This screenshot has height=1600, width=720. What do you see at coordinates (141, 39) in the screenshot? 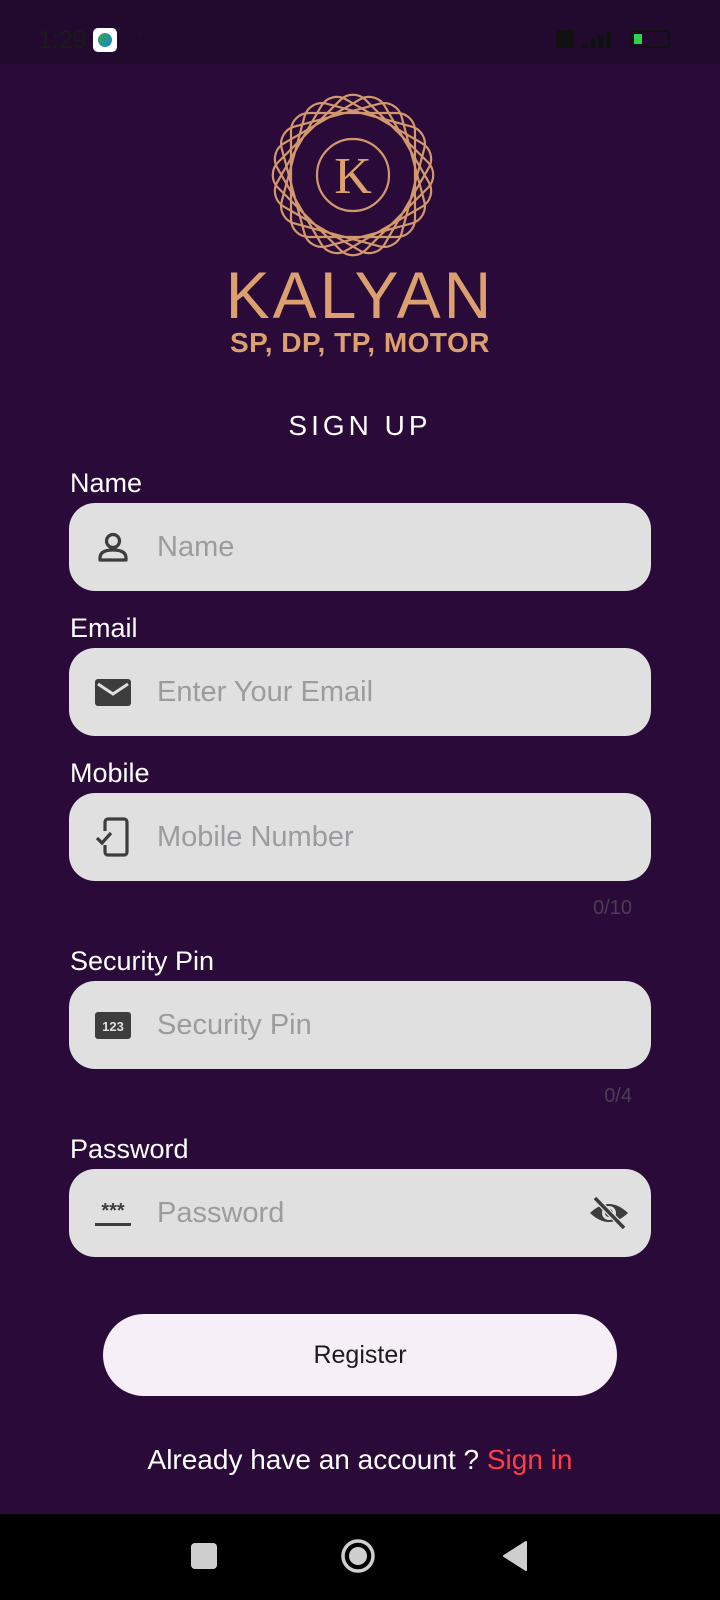
I see `more-notifications-icon: ··` at bounding box center [141, 39].